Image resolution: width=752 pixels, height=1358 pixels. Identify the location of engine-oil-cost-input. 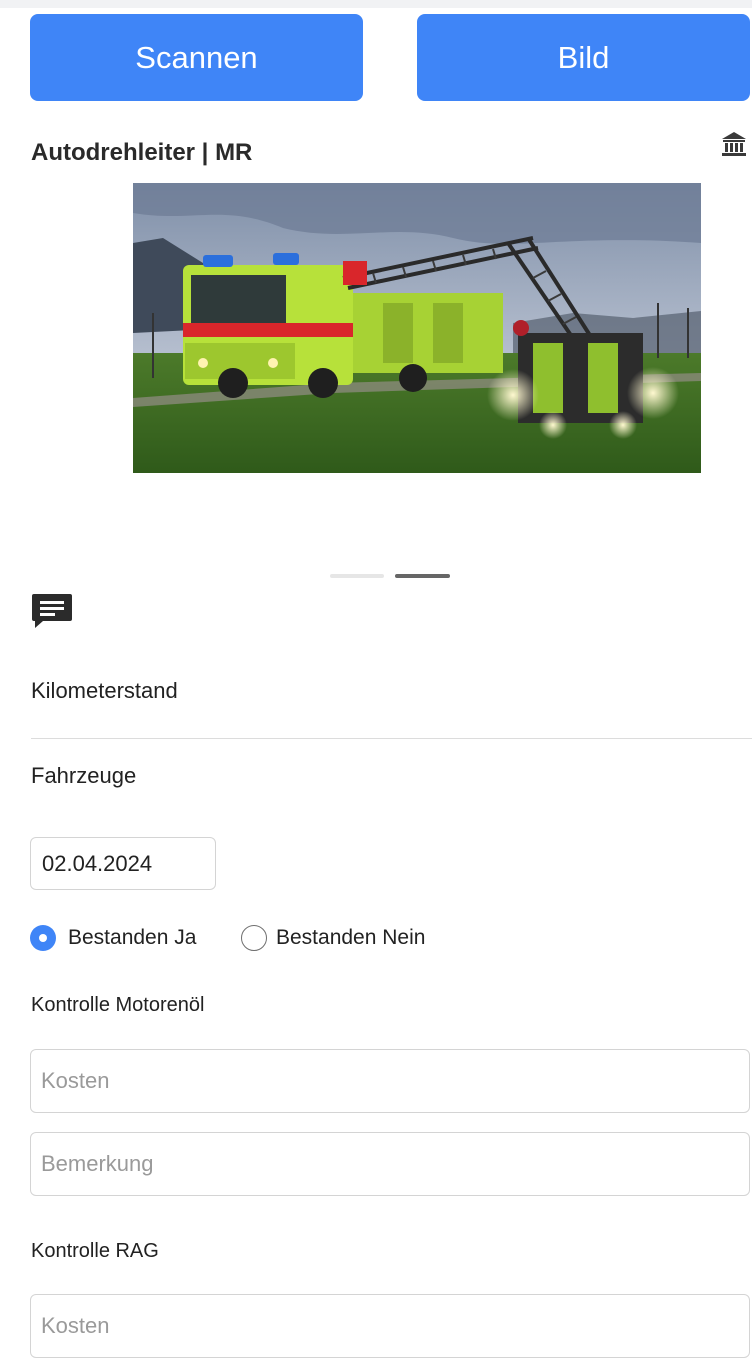
(390, 1081).